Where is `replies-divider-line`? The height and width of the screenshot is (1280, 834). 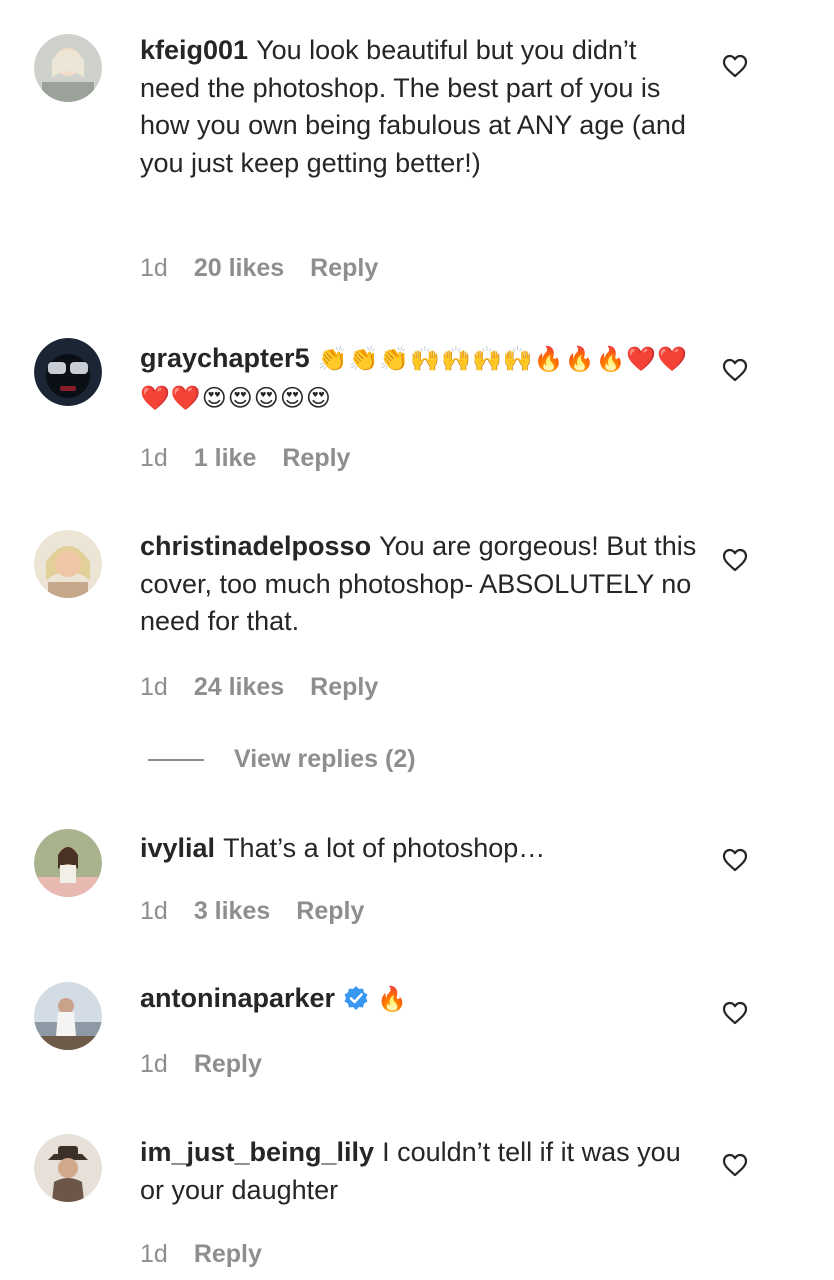 replies-divider-line is located at coordinates (176, 760).